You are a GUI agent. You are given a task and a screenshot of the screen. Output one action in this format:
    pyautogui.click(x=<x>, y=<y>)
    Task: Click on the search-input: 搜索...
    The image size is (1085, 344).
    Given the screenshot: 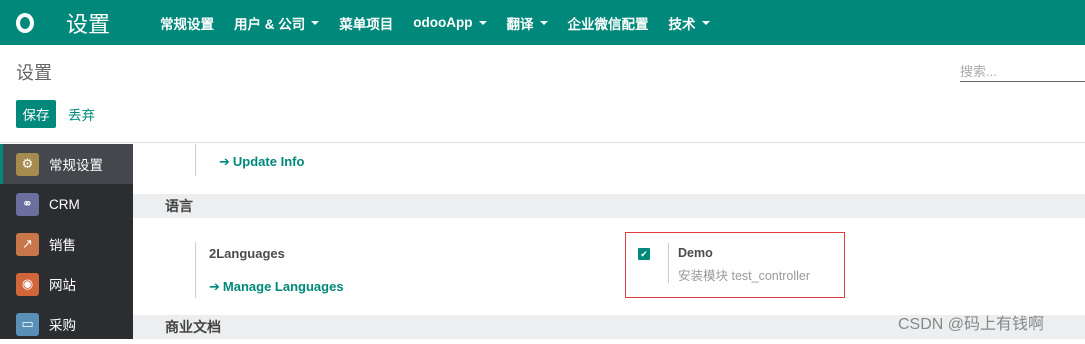 What is the action you would take?
    pyautogui.click(x=1022, y=70)
    